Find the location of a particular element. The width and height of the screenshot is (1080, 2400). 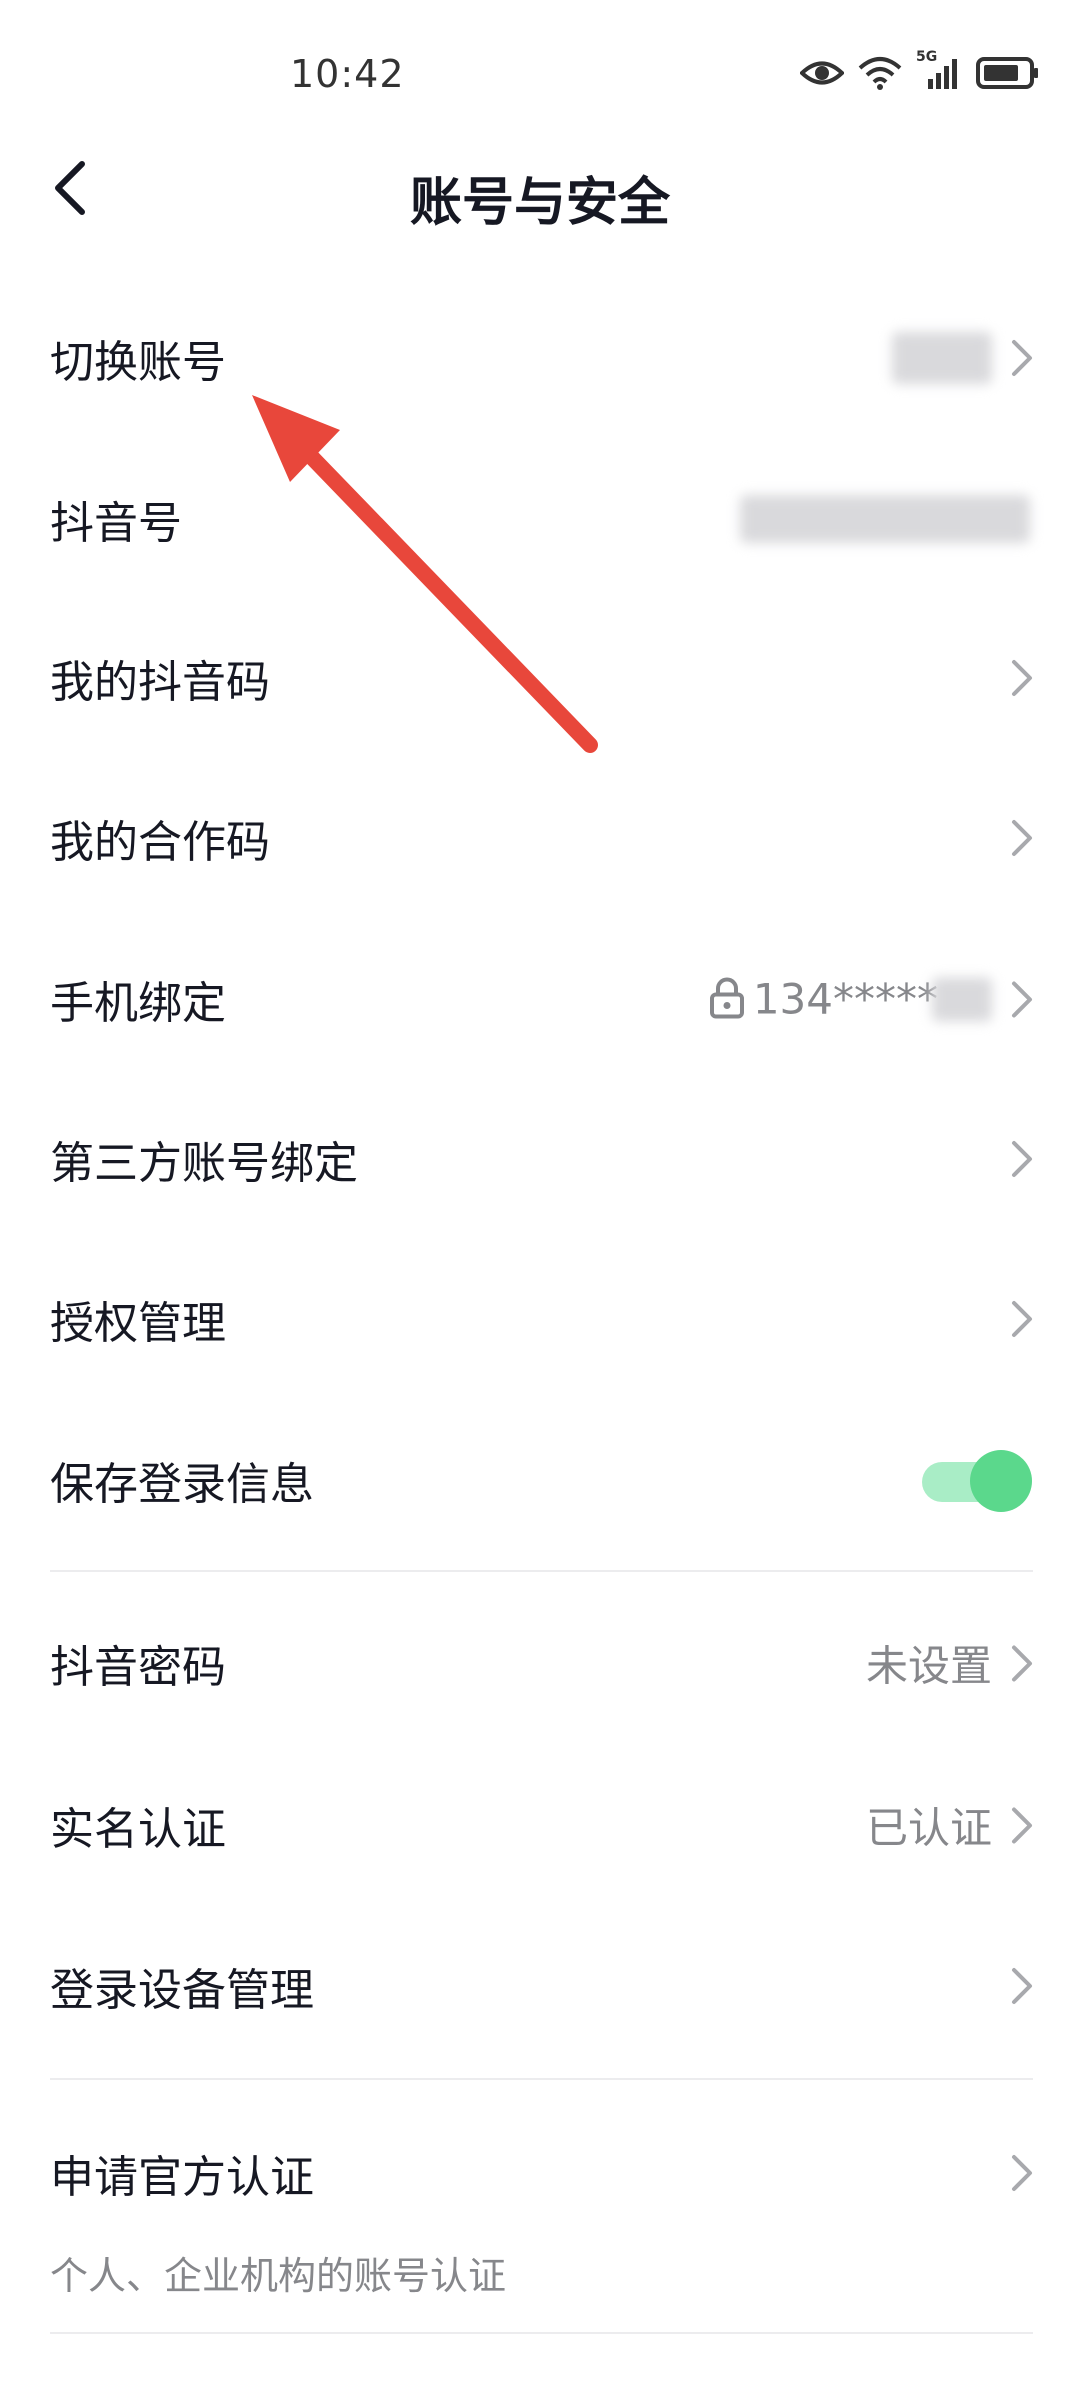

status-icons: 5G is located at coordinates (920, 70).